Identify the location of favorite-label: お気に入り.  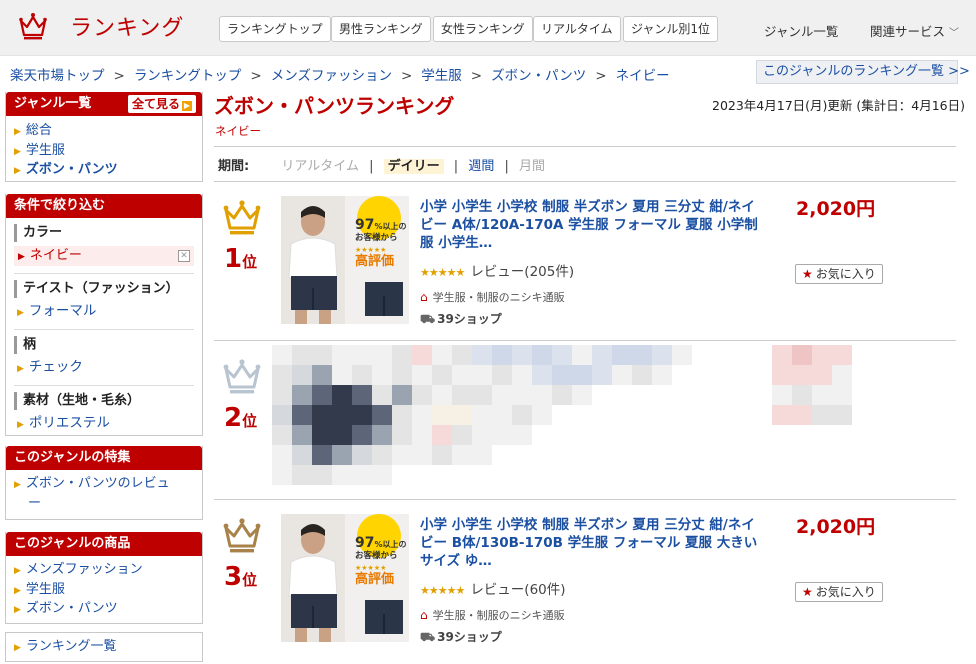
(845, 274).